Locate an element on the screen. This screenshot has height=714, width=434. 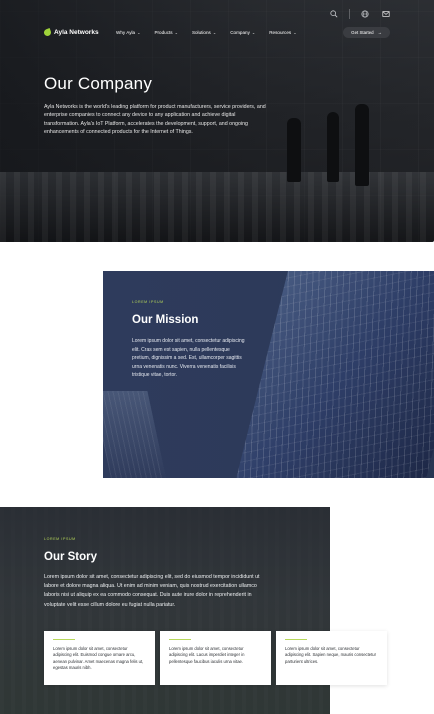
get-started-button: Get Started → is located at coordinates (366, 32).